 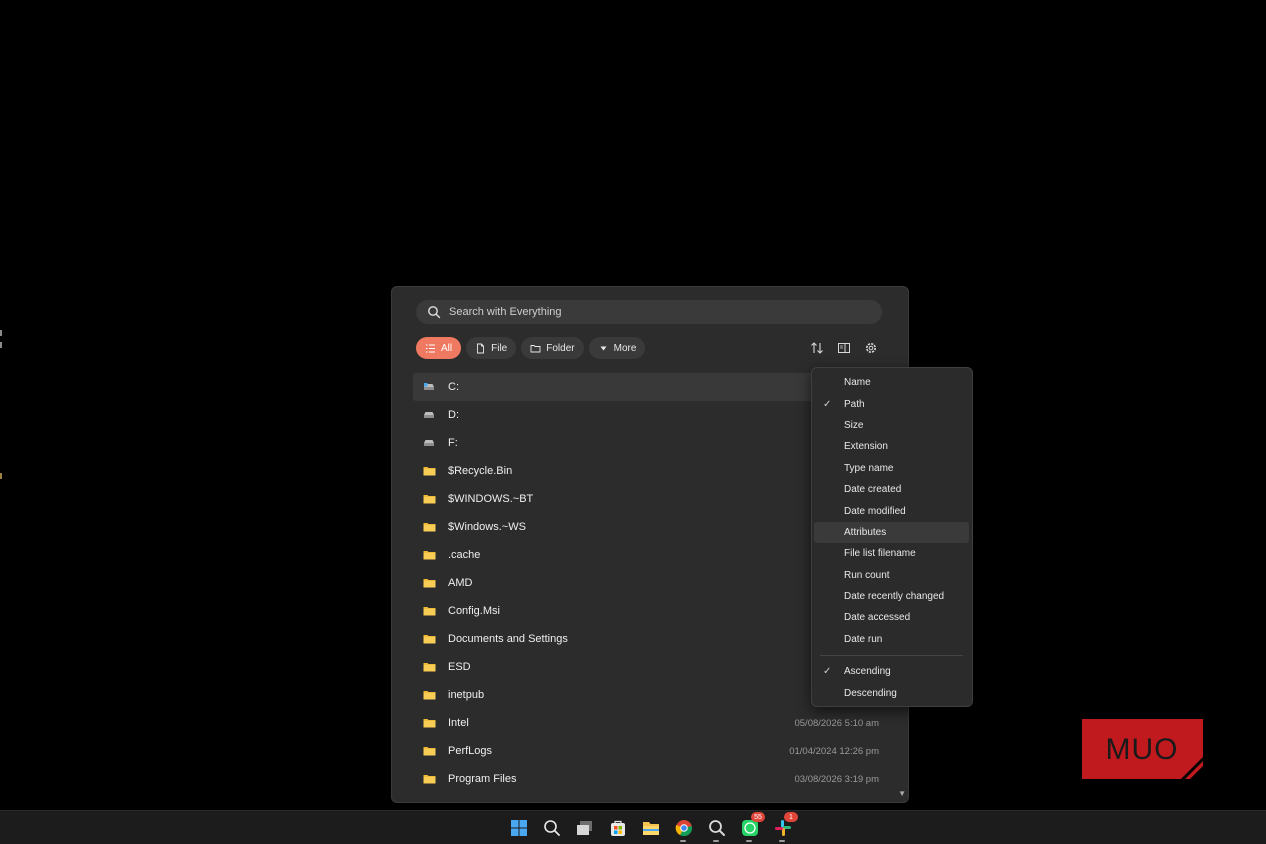 I want to click on windows-start-button, so click(x=518, y=827).